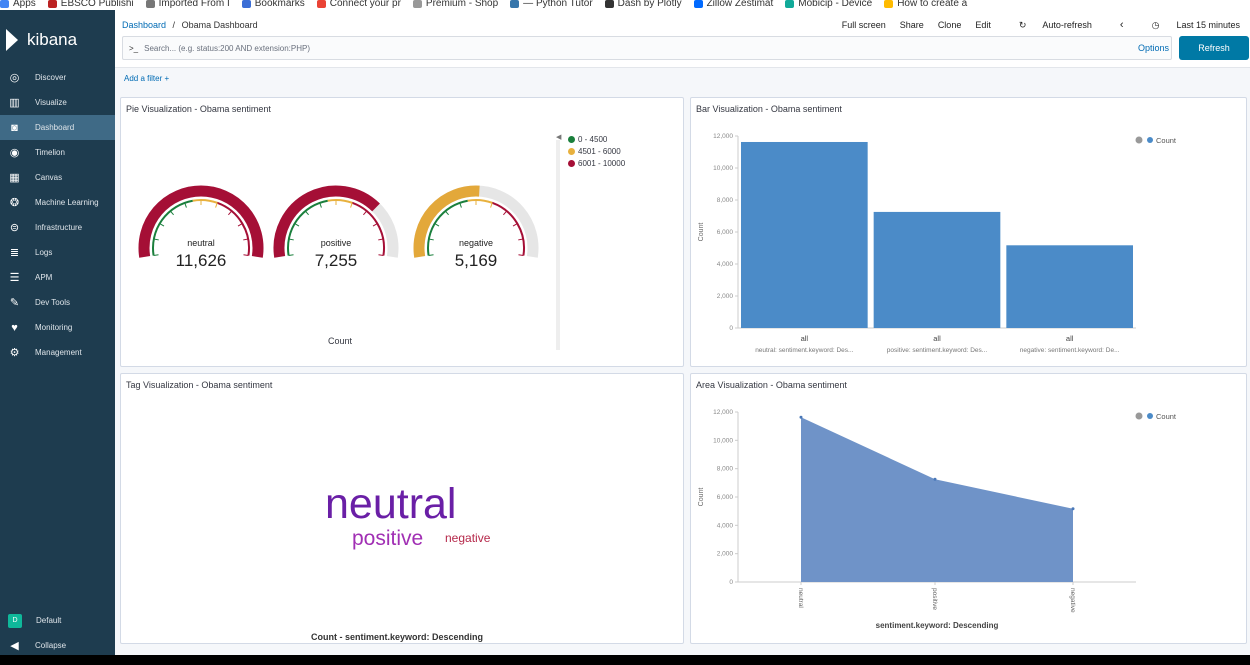 The height and width of the screenshot is (665, 1250). Describe the element at coordinates (733, 4) in the screenshot. I see `bookmark-item: Zillow Zestimat` at that location.